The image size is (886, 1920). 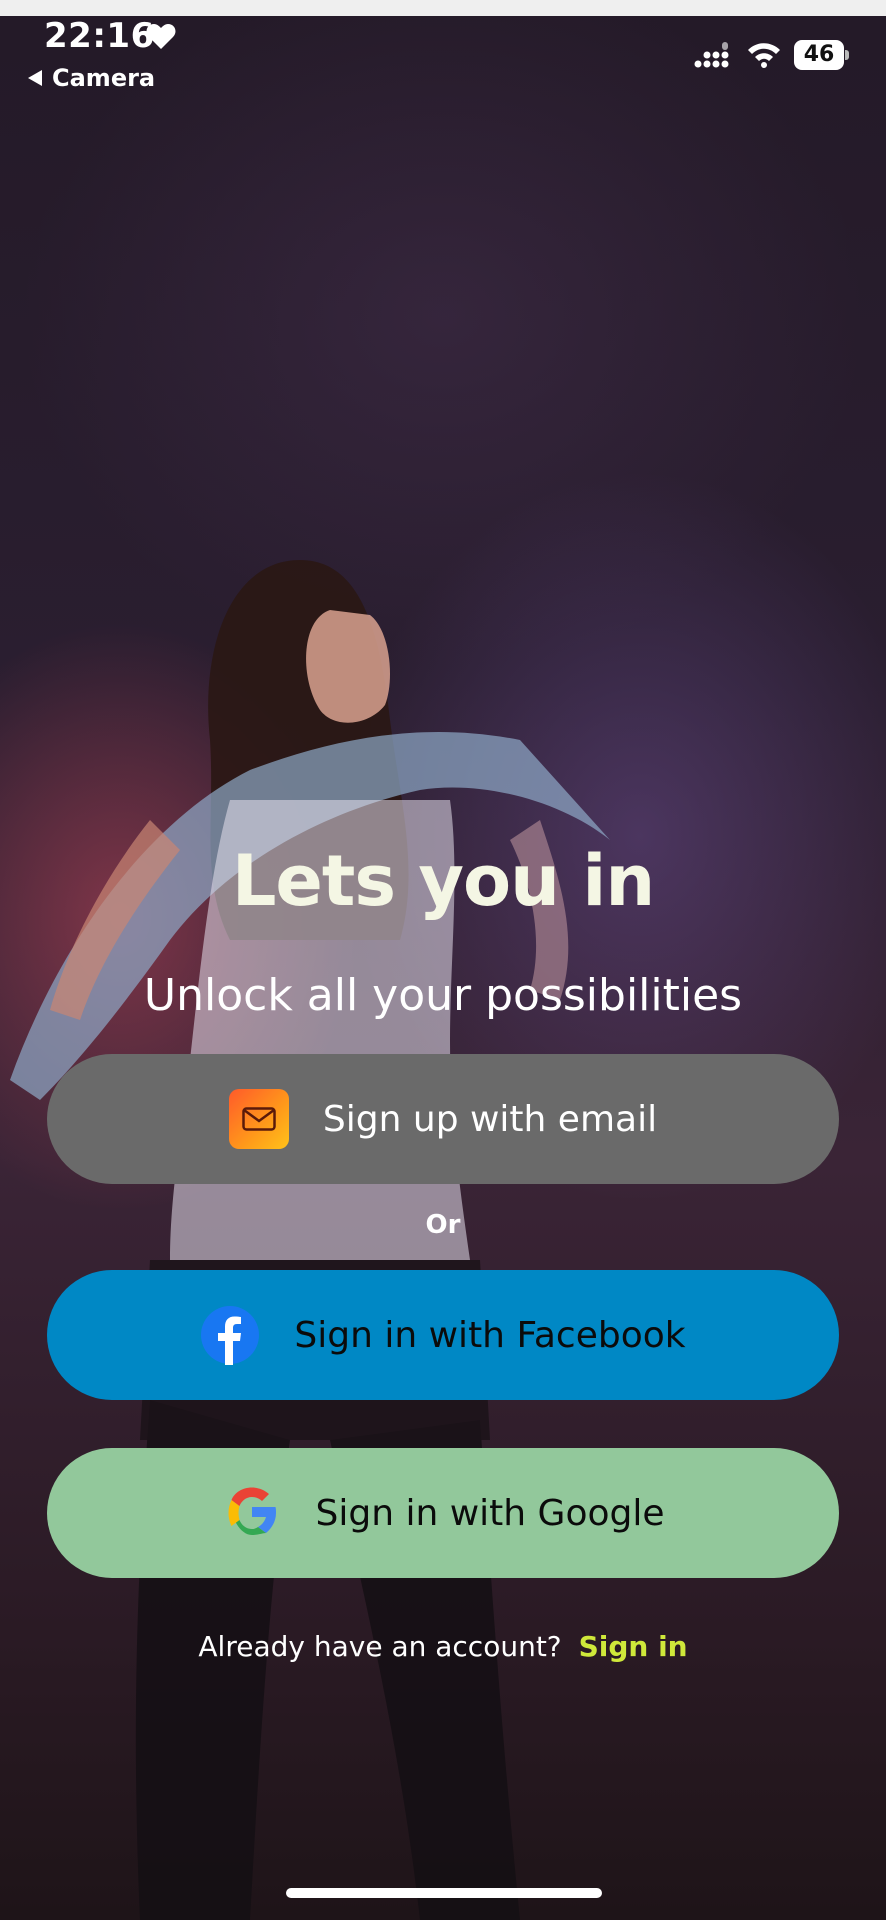 I want to click on heart-icon, so click(x=161, y=36).